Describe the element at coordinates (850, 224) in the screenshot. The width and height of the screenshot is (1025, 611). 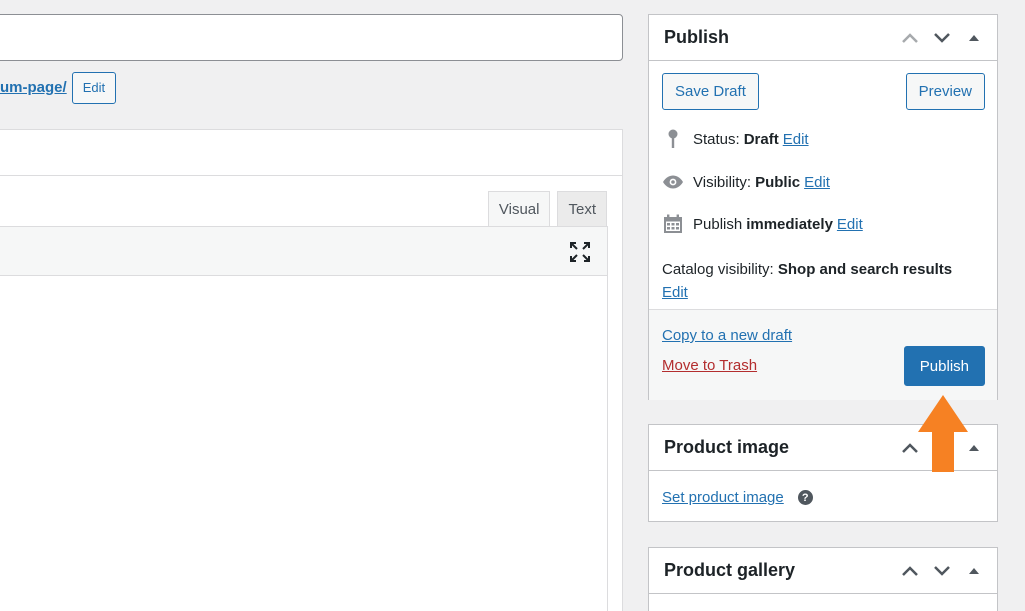
I see `publish-date-edit-link: Edit` at that location.